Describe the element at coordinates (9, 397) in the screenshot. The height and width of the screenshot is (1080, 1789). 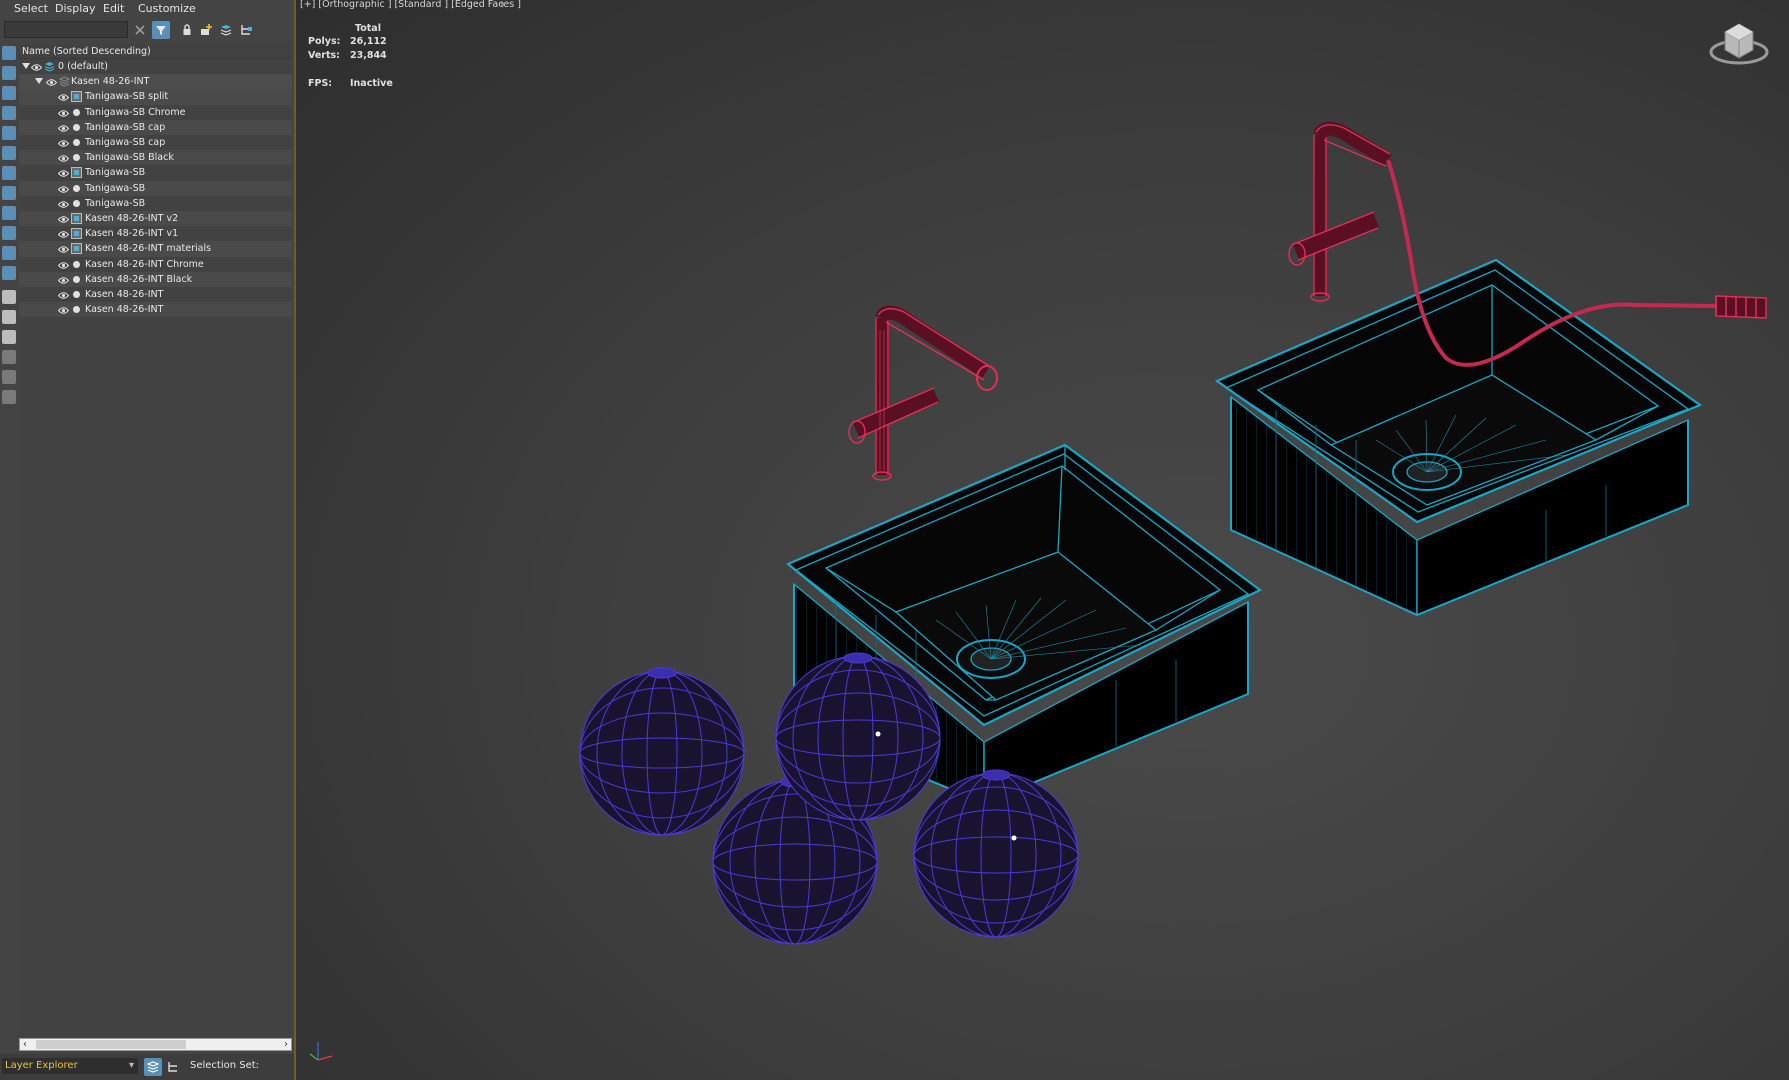
I see `selection-box-icon` at that location.